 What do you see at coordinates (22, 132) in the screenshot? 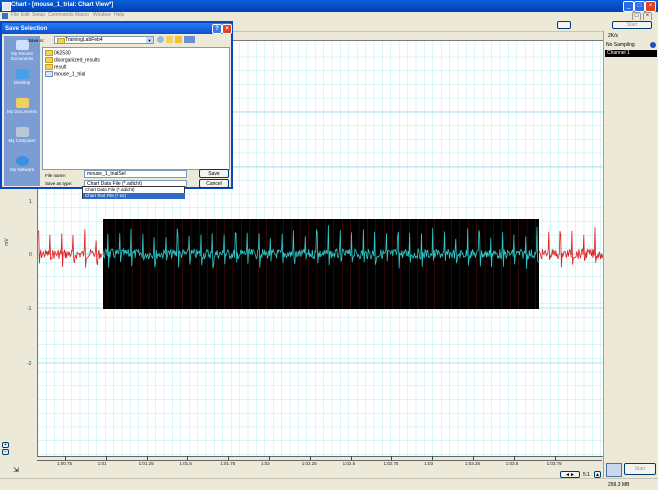
I see `my-computer-icon` at bounding box center [22, 132].